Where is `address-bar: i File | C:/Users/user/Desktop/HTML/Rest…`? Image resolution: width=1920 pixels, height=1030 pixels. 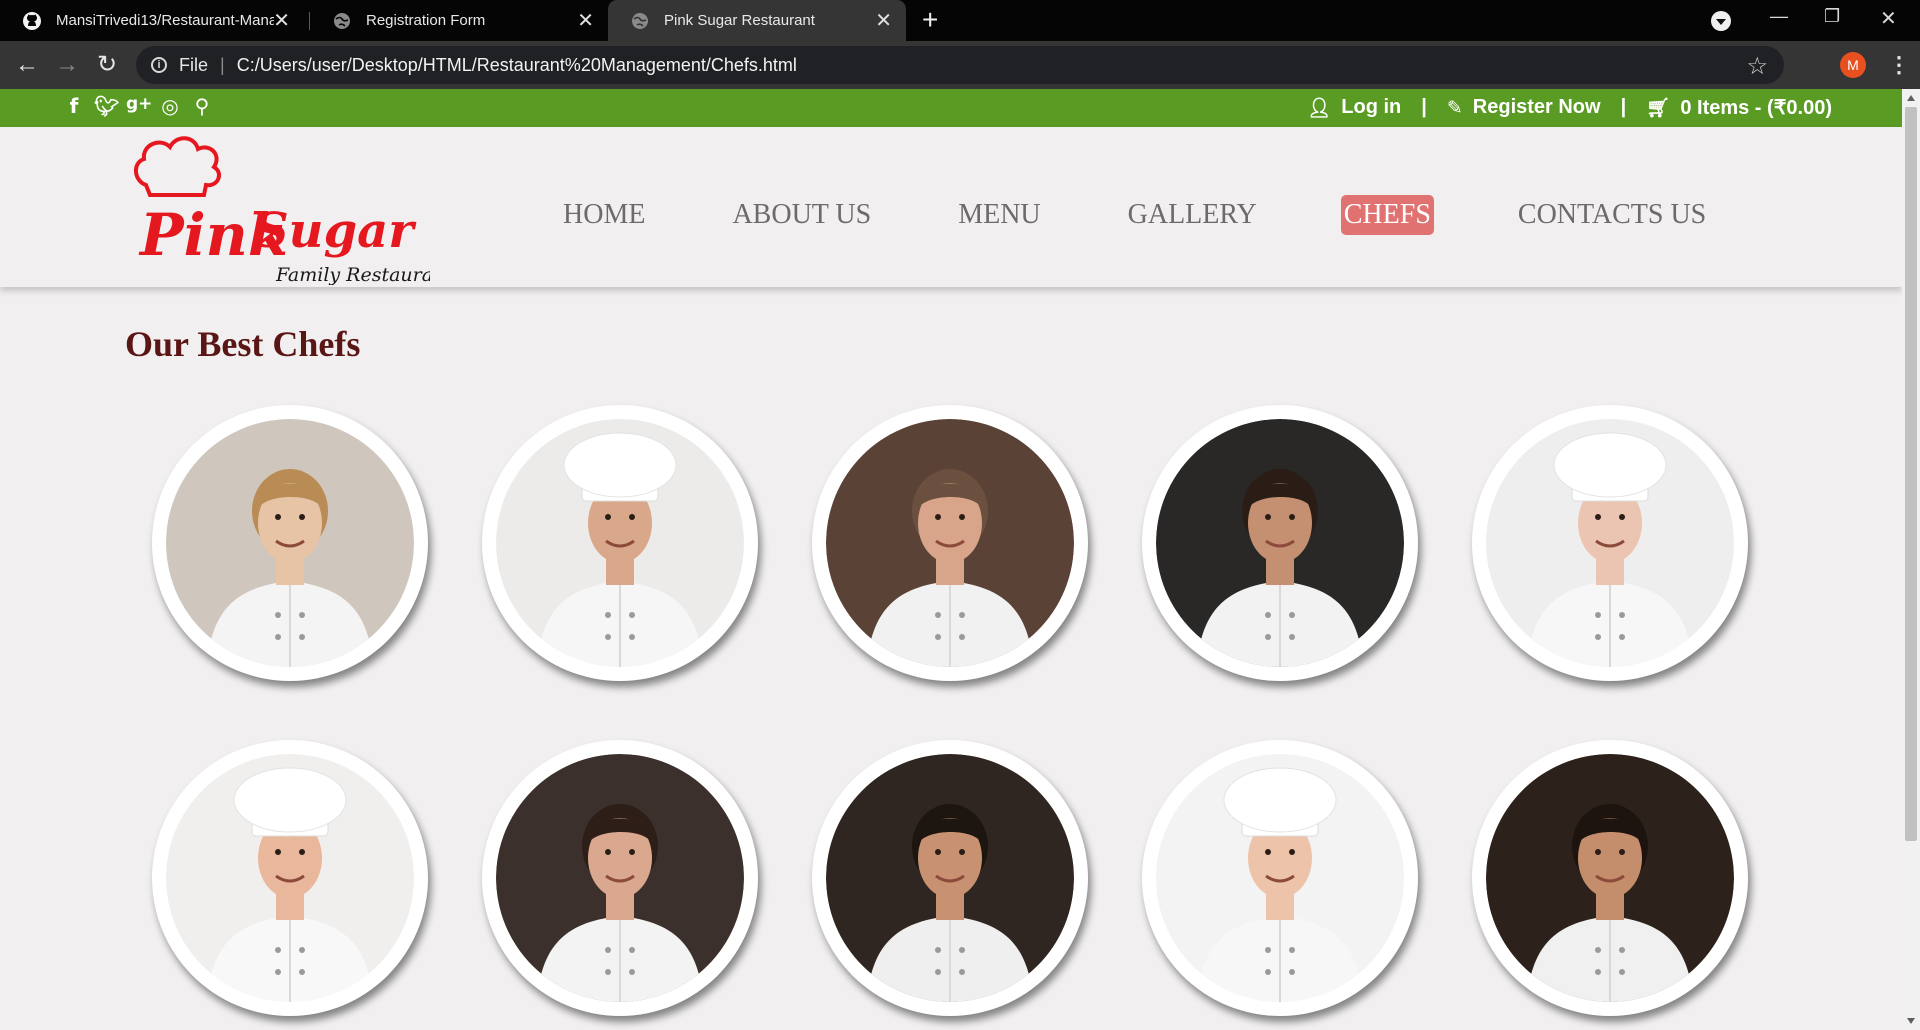 address-bar: i File | C:/Users/user/Desktop/HTML/Rest… is located at coordinates (960, 65).